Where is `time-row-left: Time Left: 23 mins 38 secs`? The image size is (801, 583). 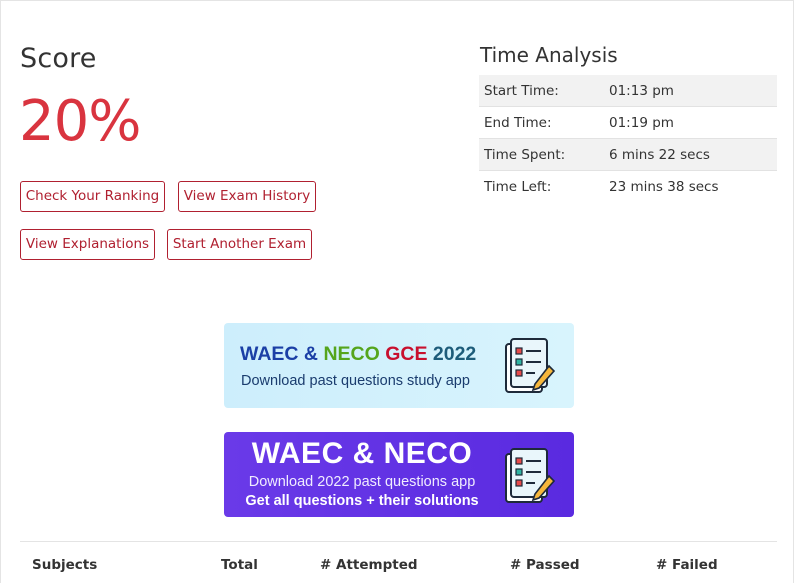
time-row-left: Time Left: 23 mins 38 secs is located at coordinates (628, 187).